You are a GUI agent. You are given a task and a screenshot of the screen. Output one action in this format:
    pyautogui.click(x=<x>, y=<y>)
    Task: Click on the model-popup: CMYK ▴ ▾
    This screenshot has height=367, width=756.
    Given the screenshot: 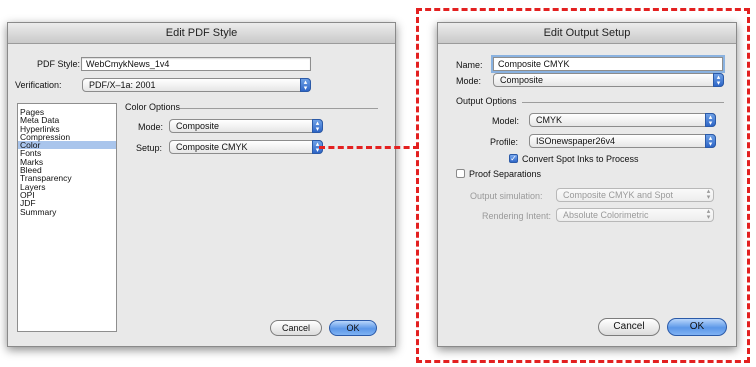 What is the action you would take?
    pyautogui.click(x=622, y=120)
    